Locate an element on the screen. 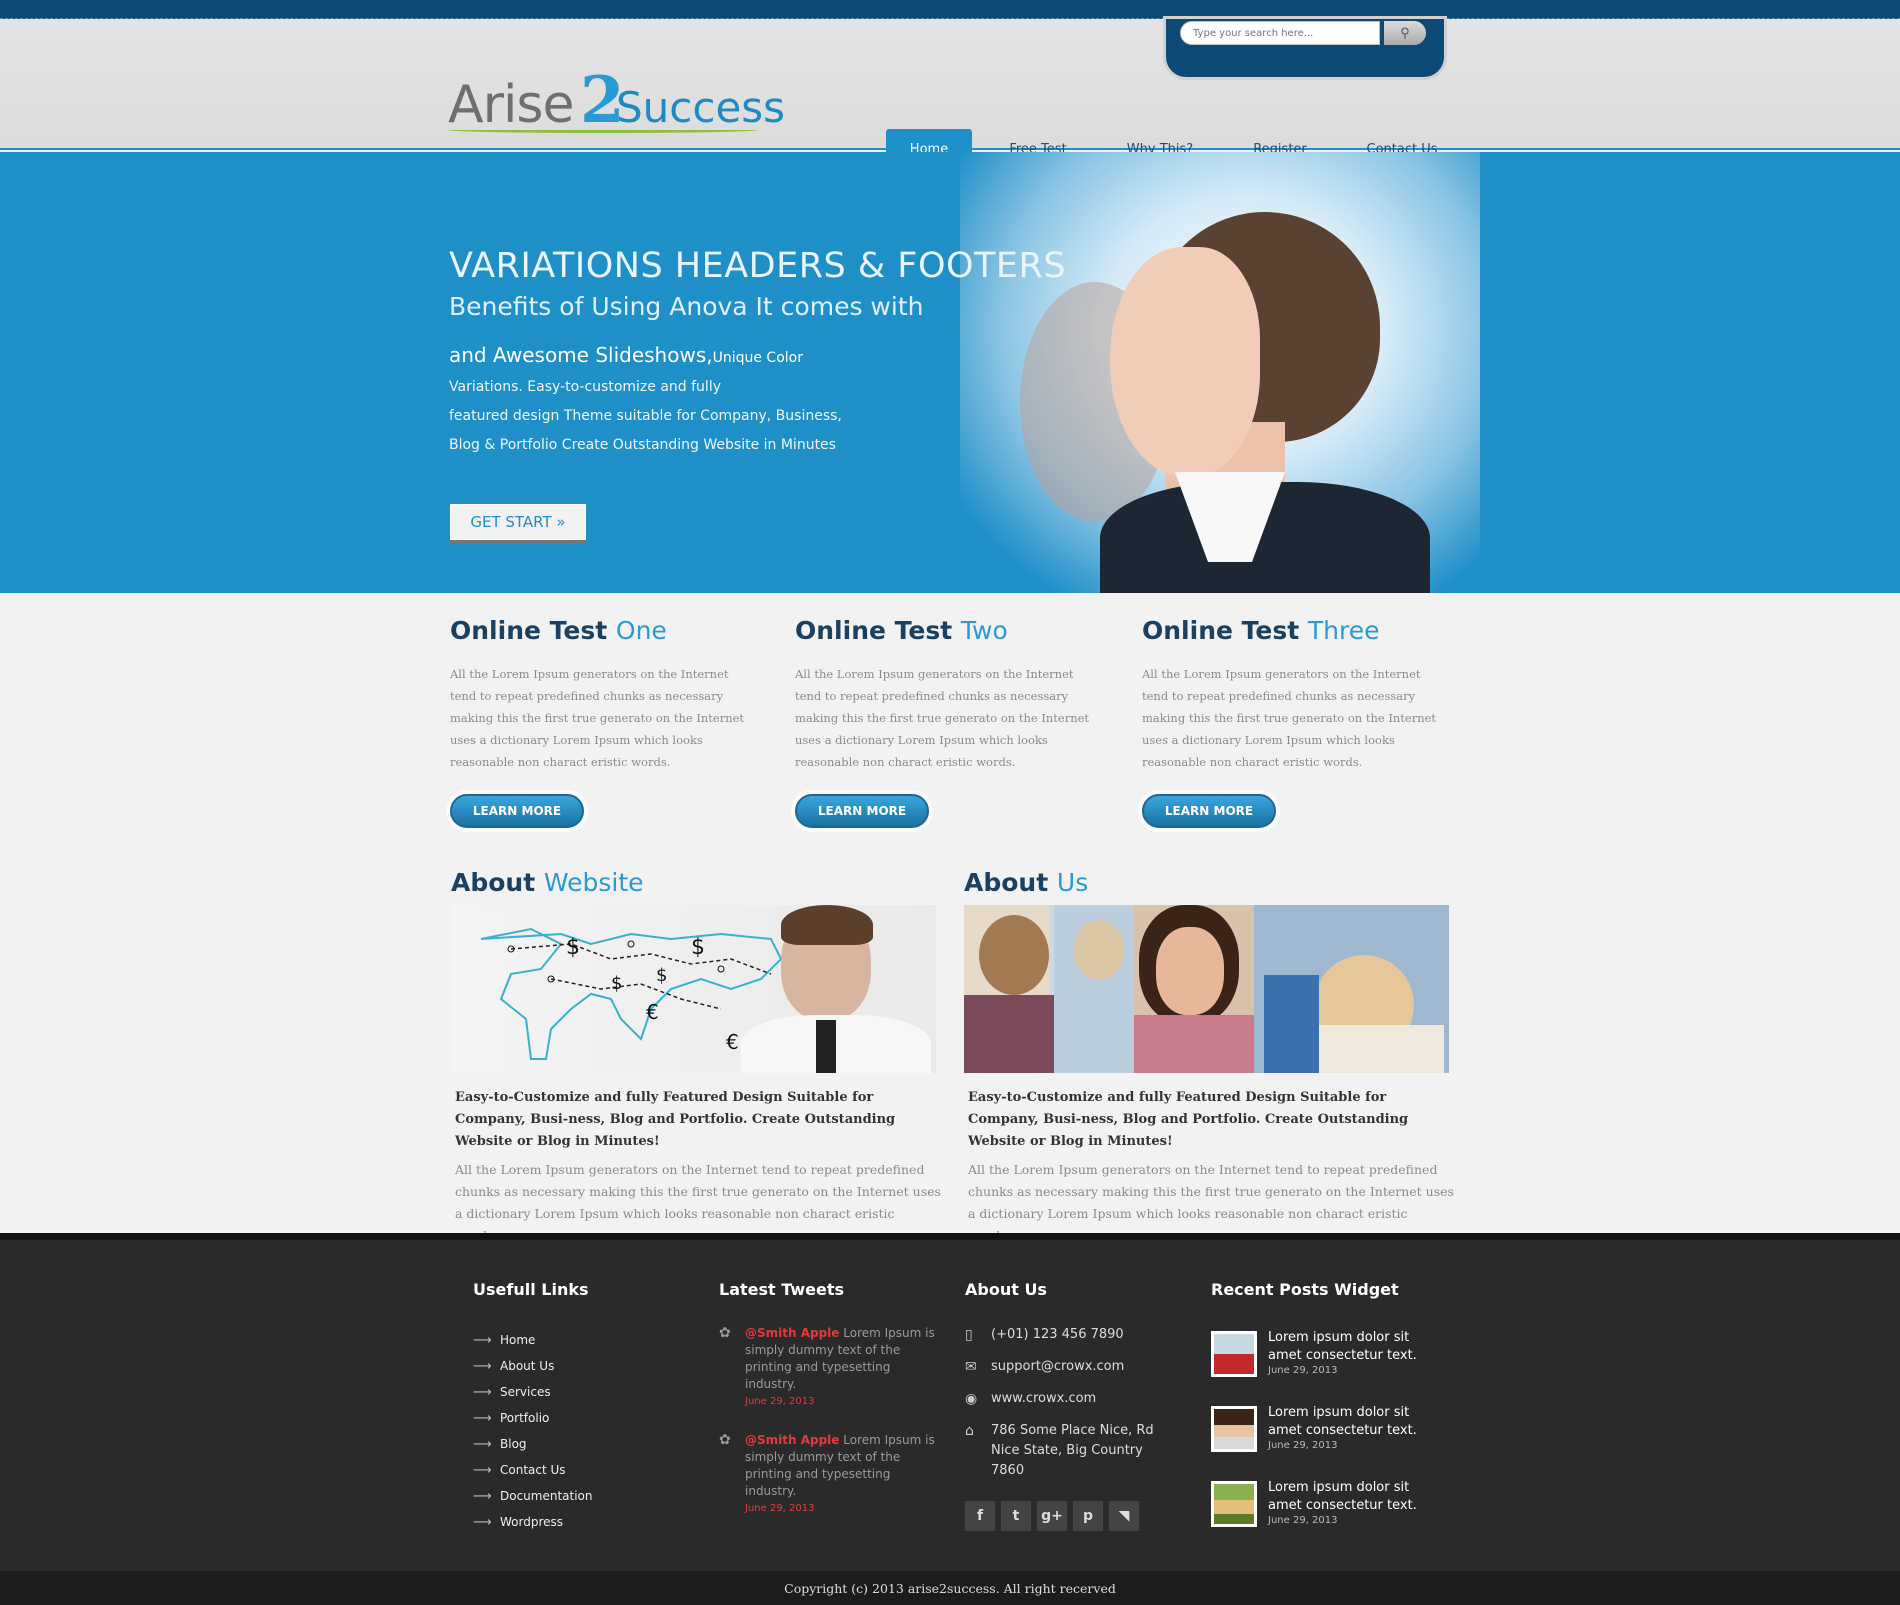 The image size is (1900, 1605). search-bar: ⚲ is located at coordinates (1305, 48).